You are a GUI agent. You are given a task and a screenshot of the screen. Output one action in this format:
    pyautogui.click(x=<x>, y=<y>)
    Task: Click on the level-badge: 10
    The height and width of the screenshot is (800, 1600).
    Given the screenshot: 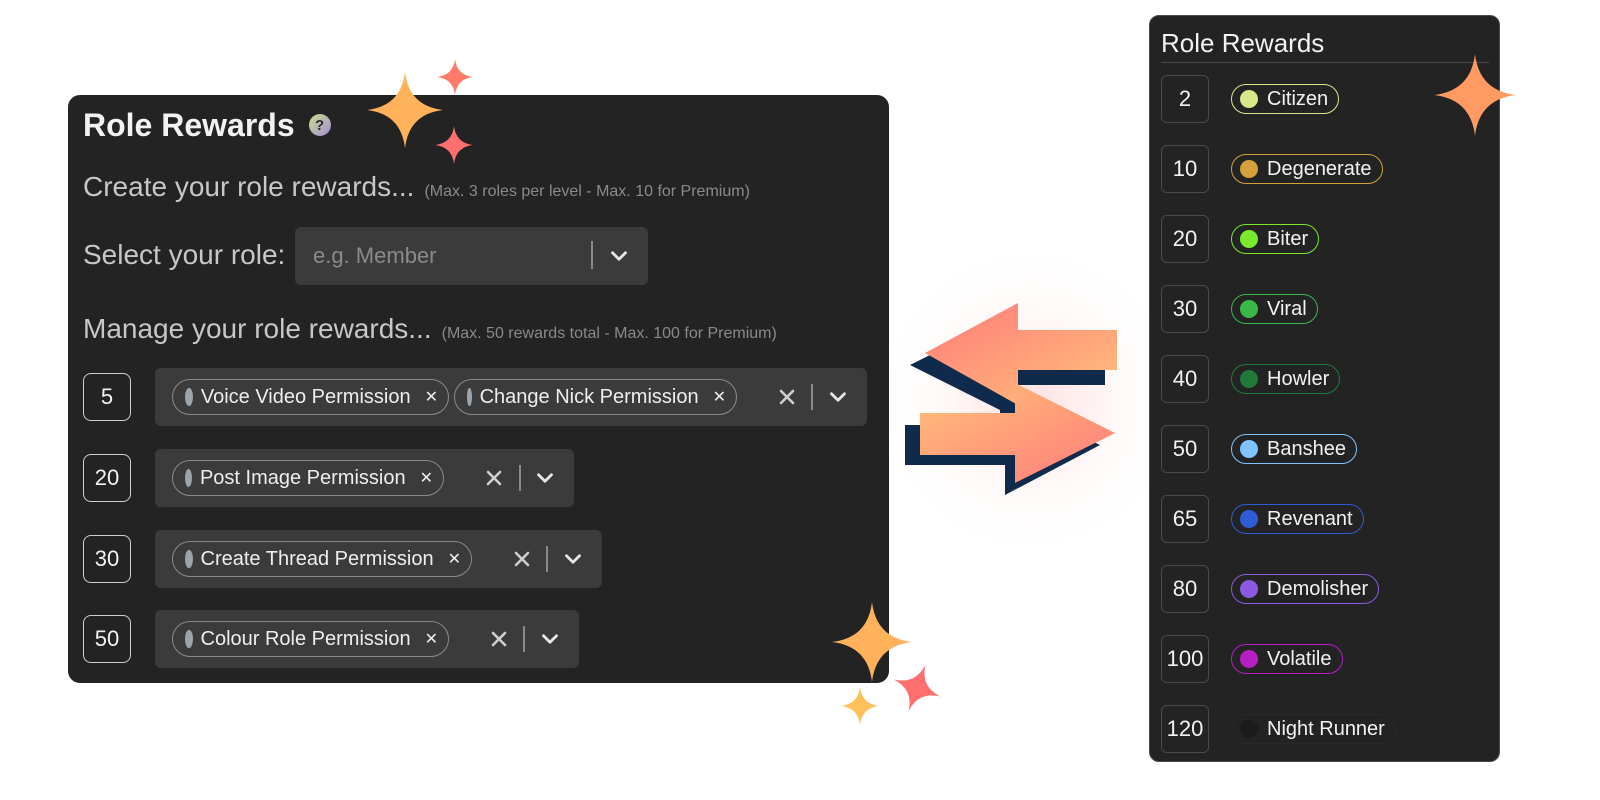 What is the action you would take?
    pyautogui.click(x=1185, y=169)
    